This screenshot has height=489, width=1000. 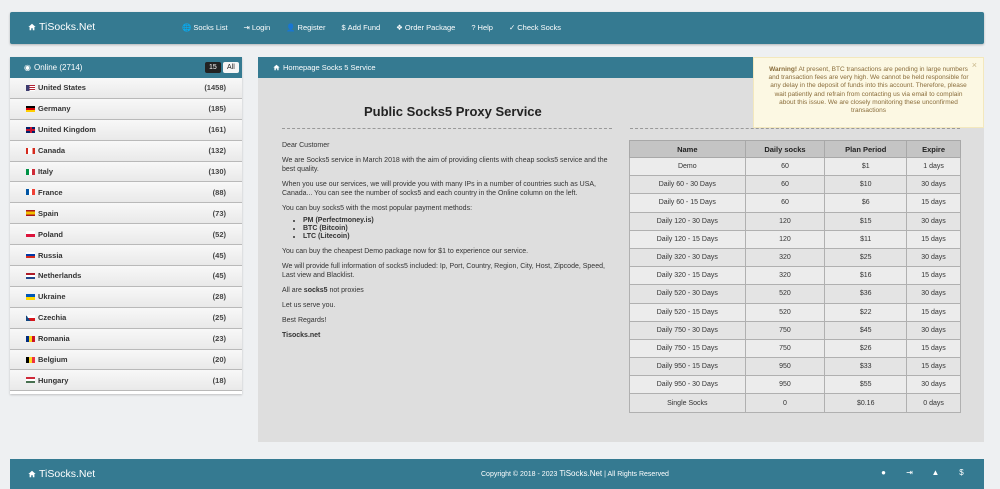 What do you see at coordinates (30, 150) in the screenshot?
I see `ca-flag-icon` at bounding box center [30, 150].